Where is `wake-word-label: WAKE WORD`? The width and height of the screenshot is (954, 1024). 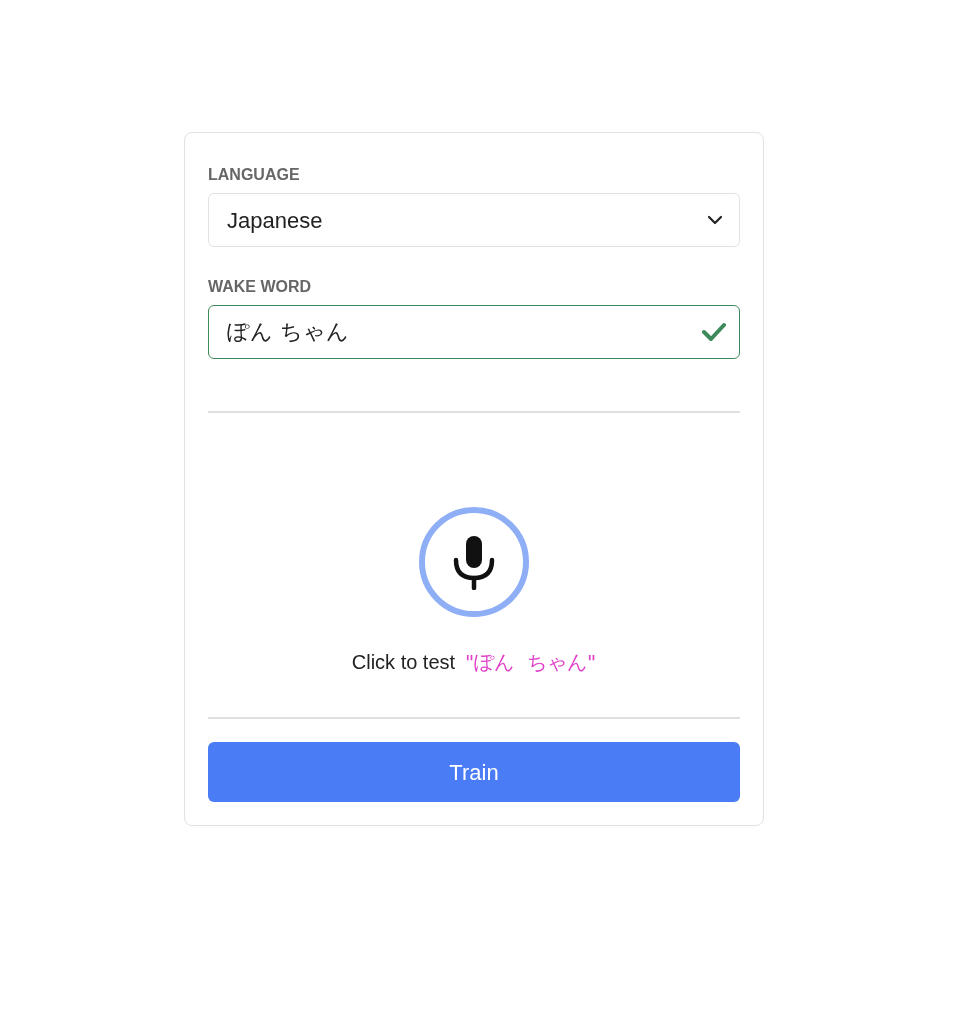
wake-word-label: WAKE WORD is located at coordinates (260, 287).